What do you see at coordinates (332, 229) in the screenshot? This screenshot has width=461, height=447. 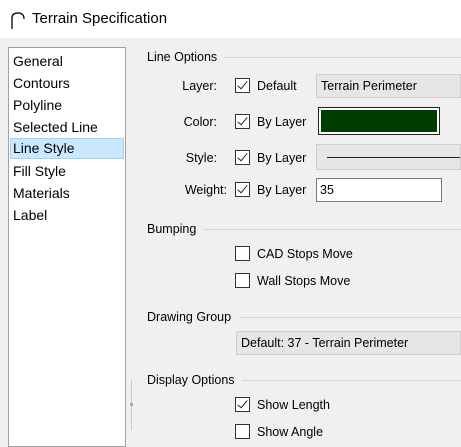 I see `bumping-divider` at bounding box center [332, 229].